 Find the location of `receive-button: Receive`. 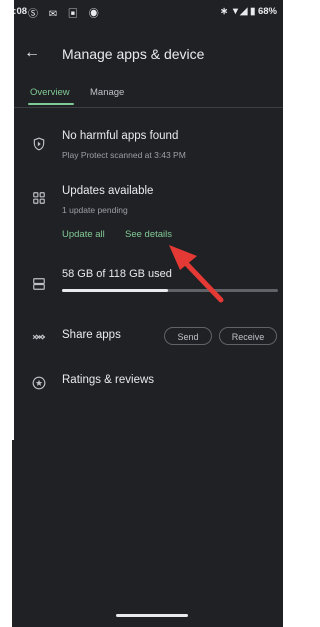

receive-button: Receive is located at coordinates (248, 336).